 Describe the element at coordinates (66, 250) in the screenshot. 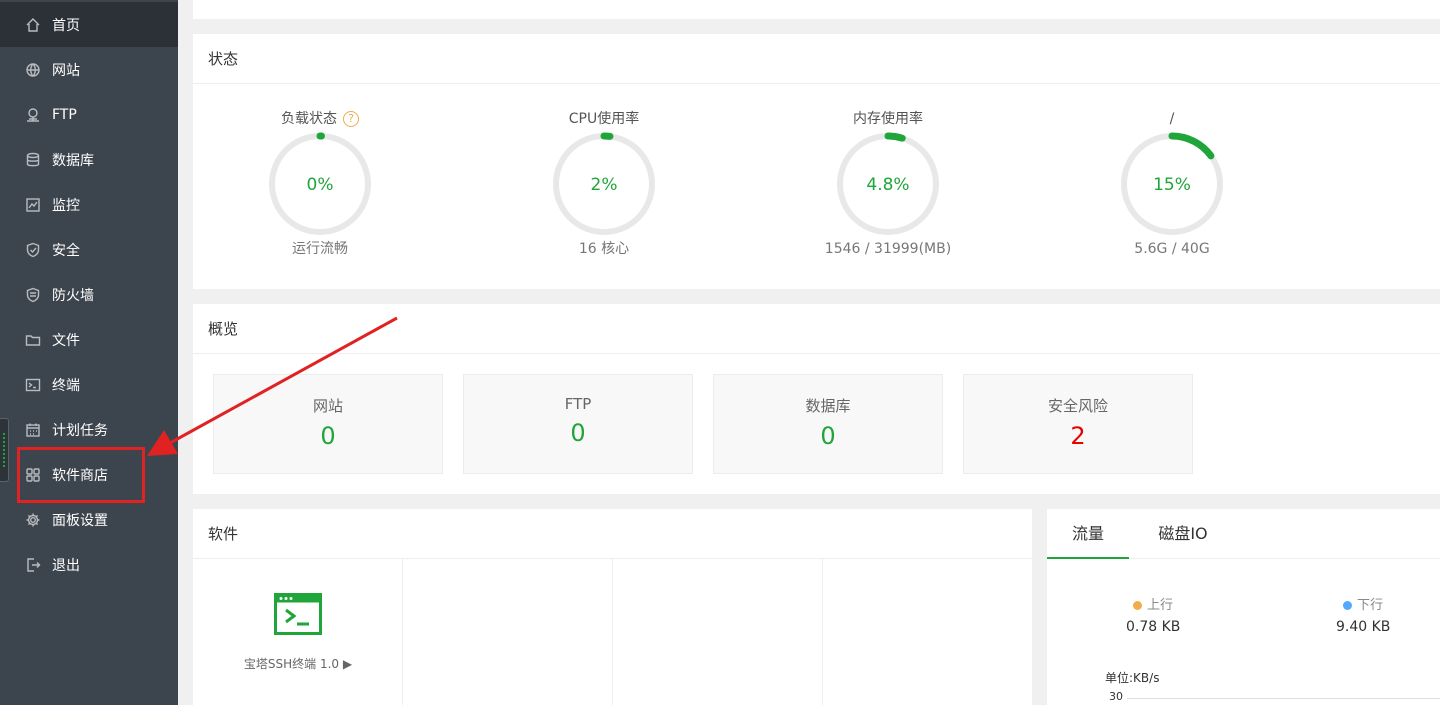

I see `sidebar-item-label: 安全` at that location.